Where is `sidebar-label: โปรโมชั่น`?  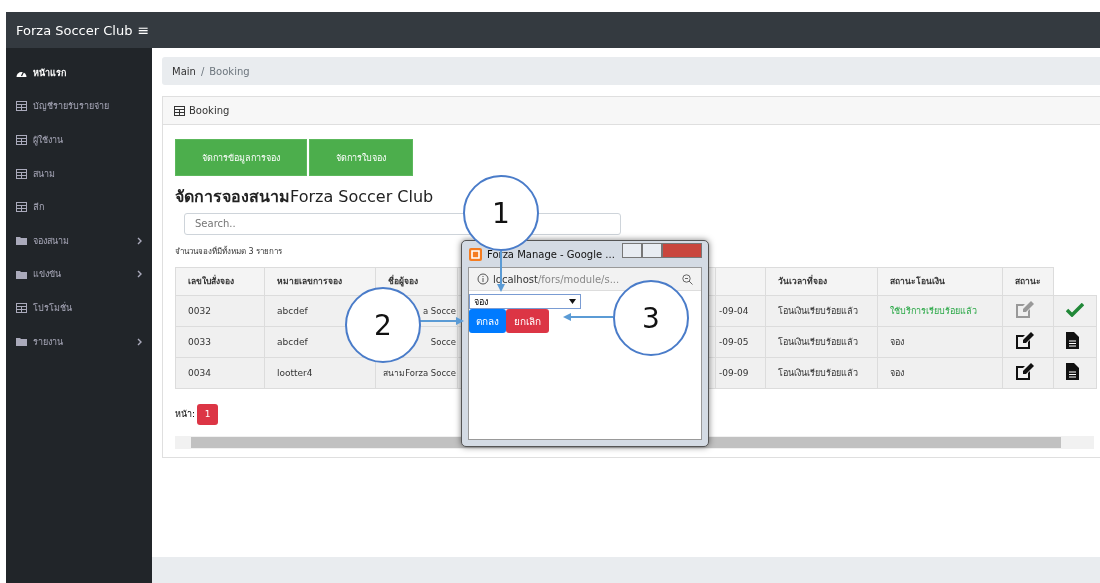 sidebar-label: โปรโมชั่น is located at coordinates (52, 308).